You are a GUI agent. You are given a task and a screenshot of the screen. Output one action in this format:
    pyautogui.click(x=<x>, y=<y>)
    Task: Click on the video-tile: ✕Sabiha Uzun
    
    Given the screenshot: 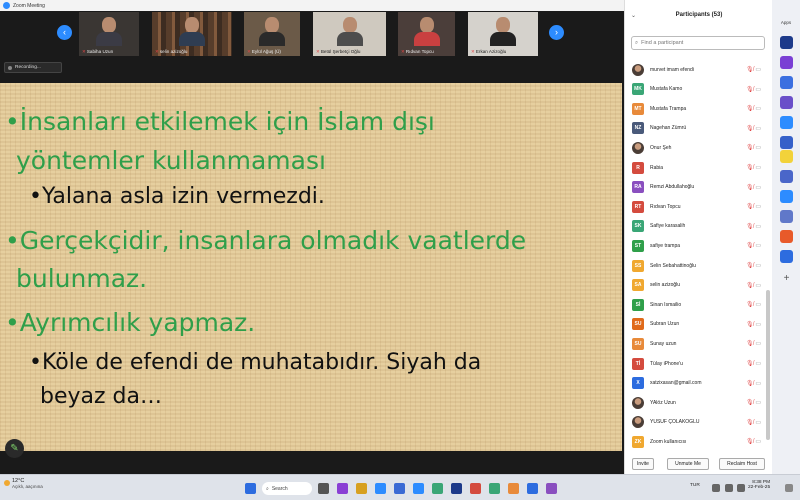 What is the action you would take?
    pyautogui.click(x=109, y=34)
    